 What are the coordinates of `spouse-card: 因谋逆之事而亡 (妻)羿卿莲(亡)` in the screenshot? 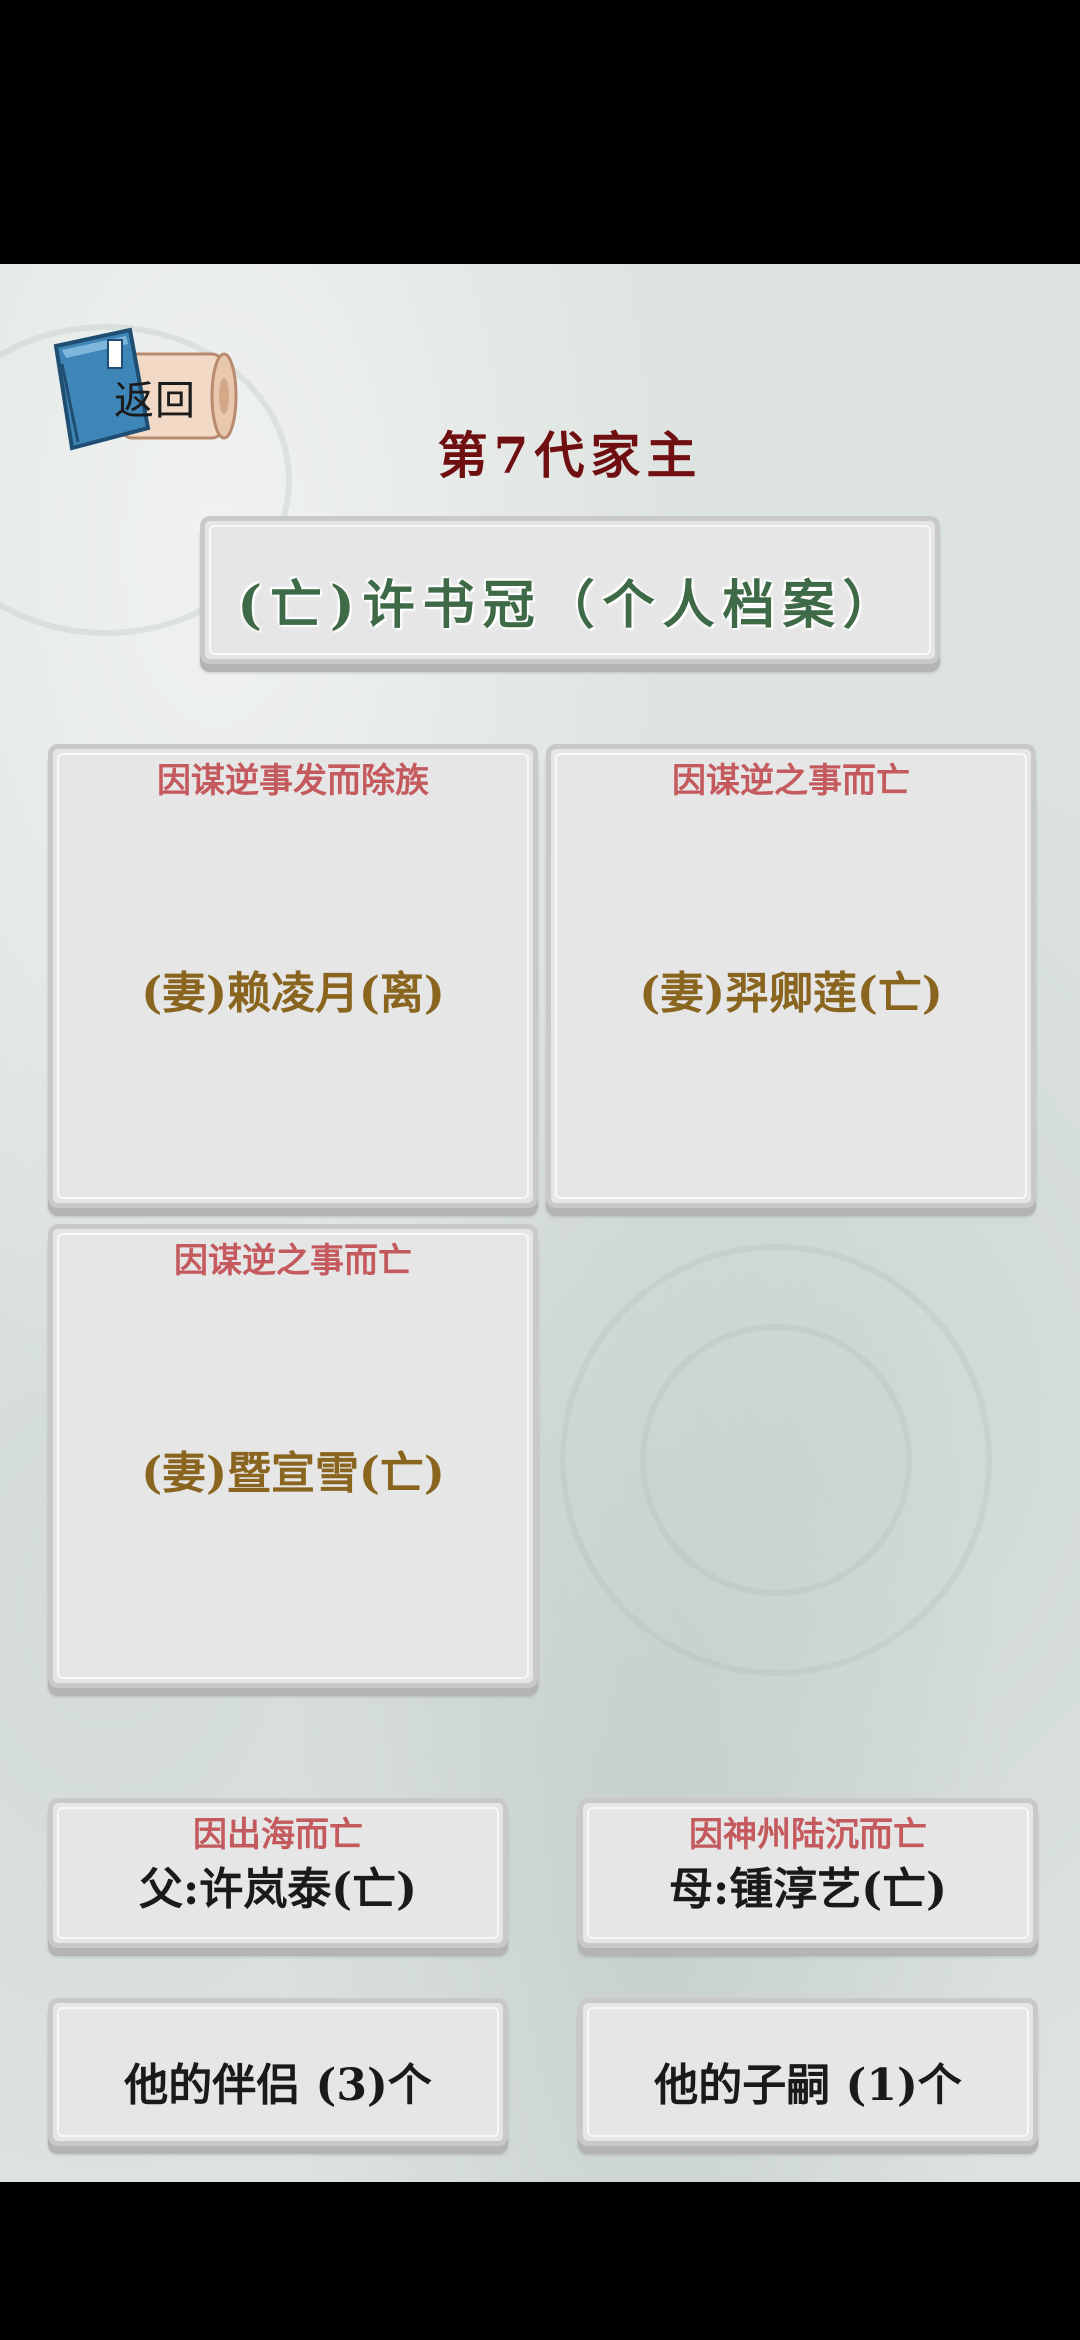 It's located at (791, 976).